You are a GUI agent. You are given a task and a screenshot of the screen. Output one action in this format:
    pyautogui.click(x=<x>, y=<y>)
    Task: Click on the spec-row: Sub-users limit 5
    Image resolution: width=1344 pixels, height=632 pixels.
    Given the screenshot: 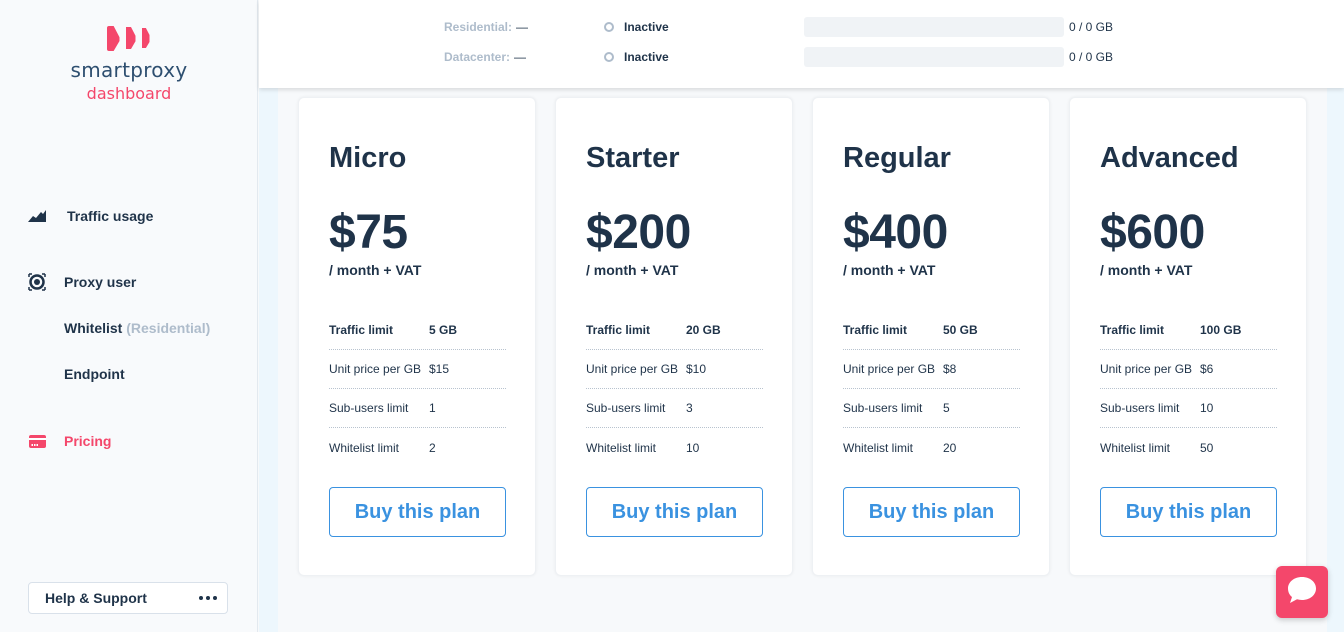 What is the action you would take?
    pyautogui.click(x=931, y=408)
    